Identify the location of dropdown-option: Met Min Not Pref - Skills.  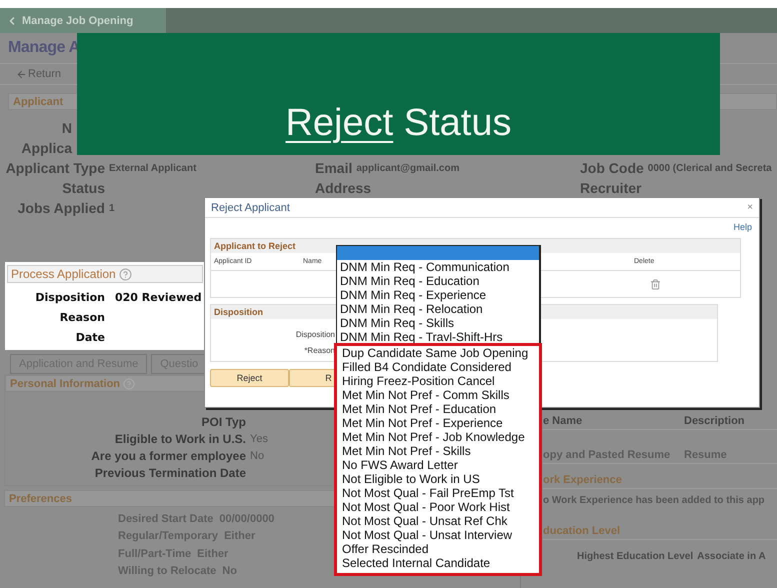
(439, 451).